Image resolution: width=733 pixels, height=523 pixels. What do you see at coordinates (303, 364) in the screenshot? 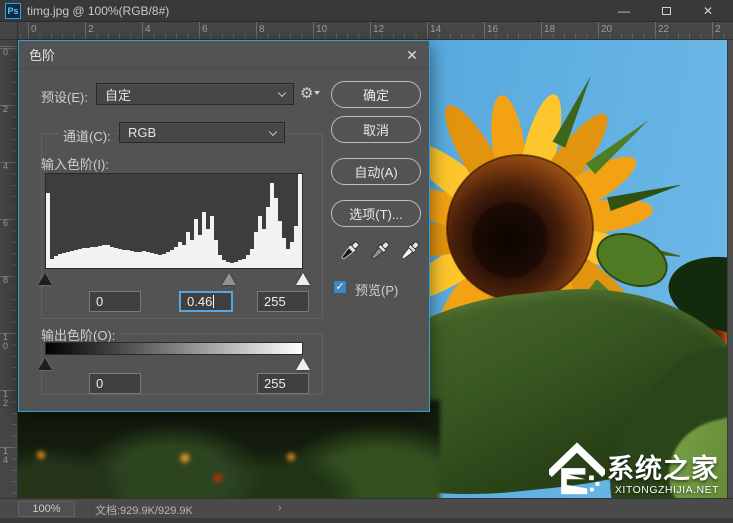
I see `output-highlight-slider` at bounding box center [303, 364].